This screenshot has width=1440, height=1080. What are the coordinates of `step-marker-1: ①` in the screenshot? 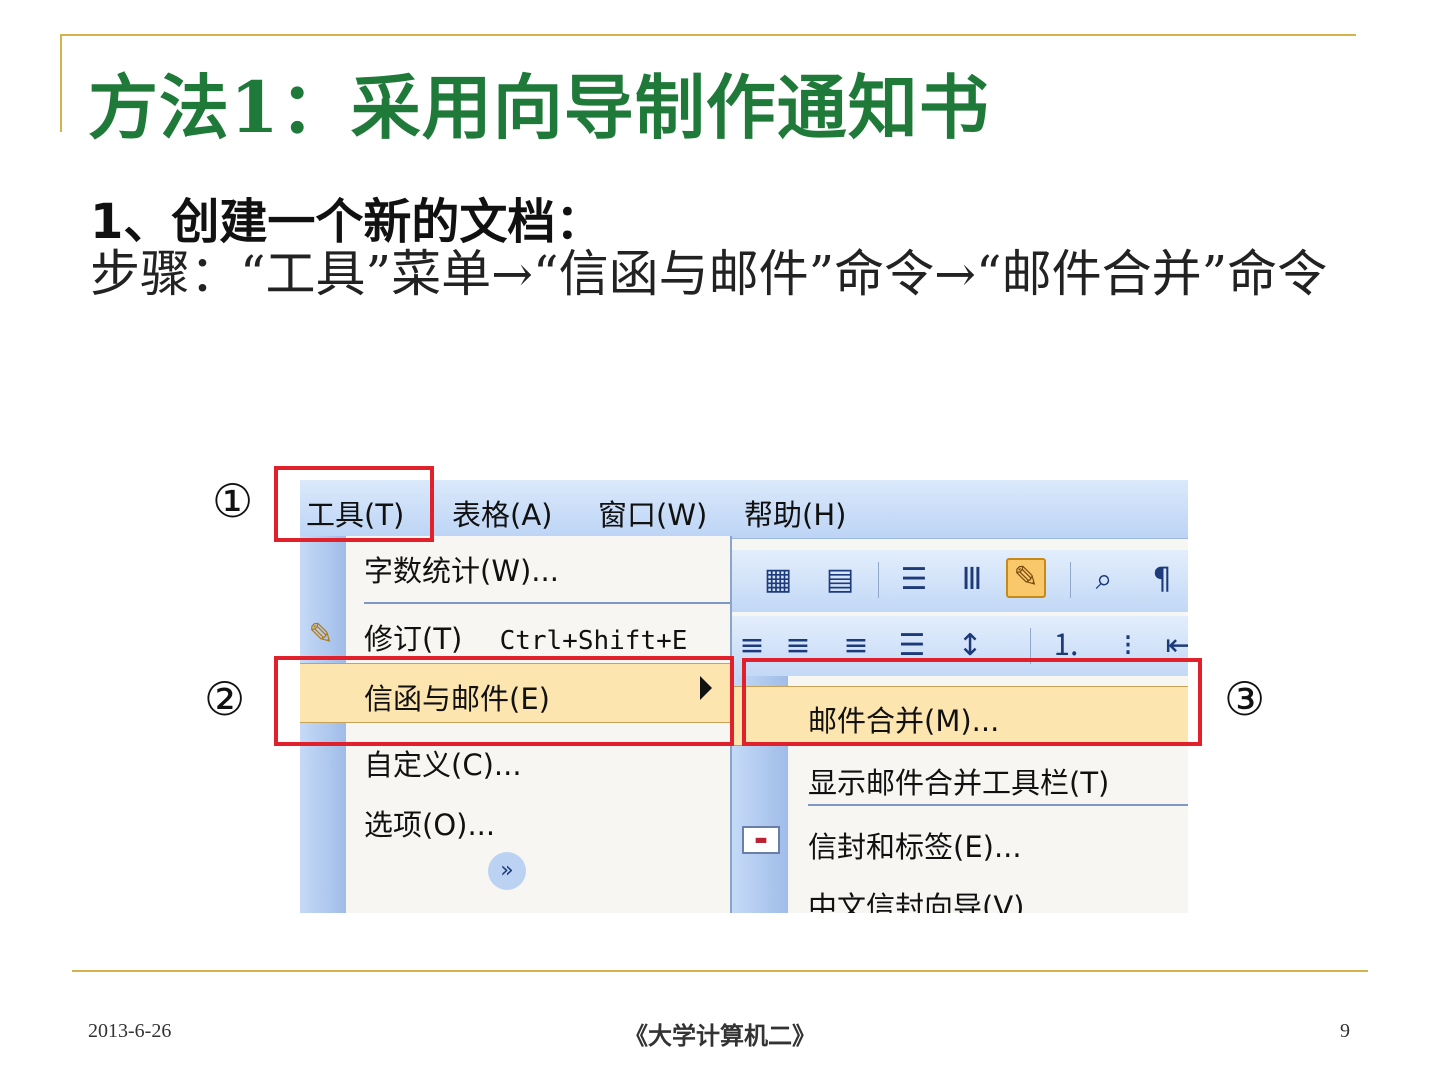 It's located at (233, 501).